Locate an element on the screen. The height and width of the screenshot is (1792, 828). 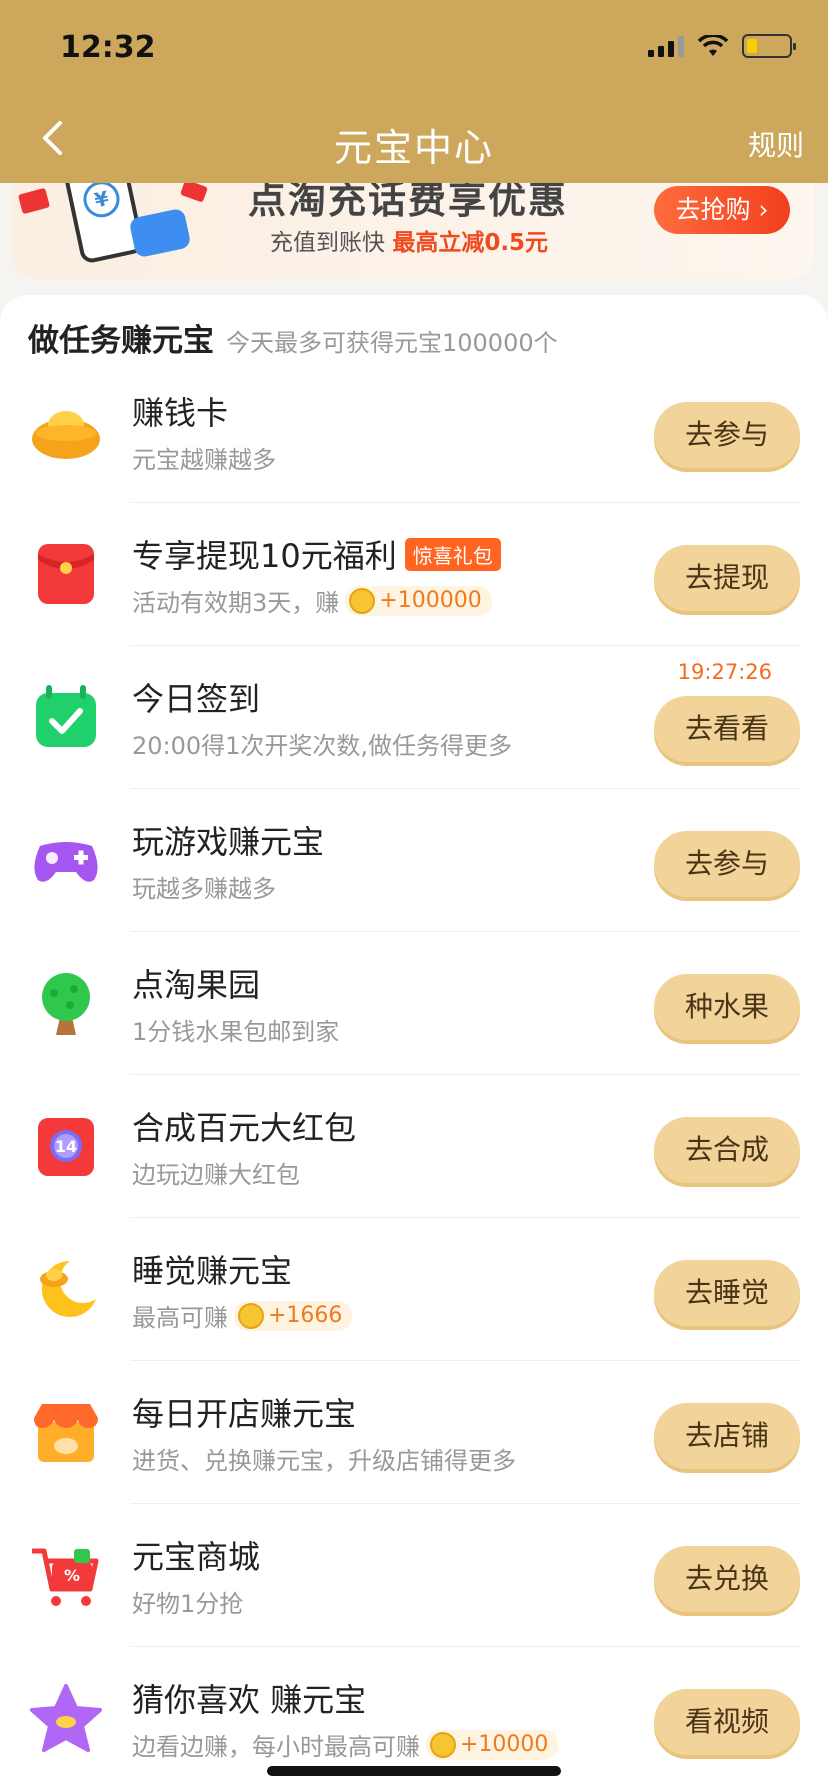
exchange-button: 去兑换 is located at coordinates (727, 1579).